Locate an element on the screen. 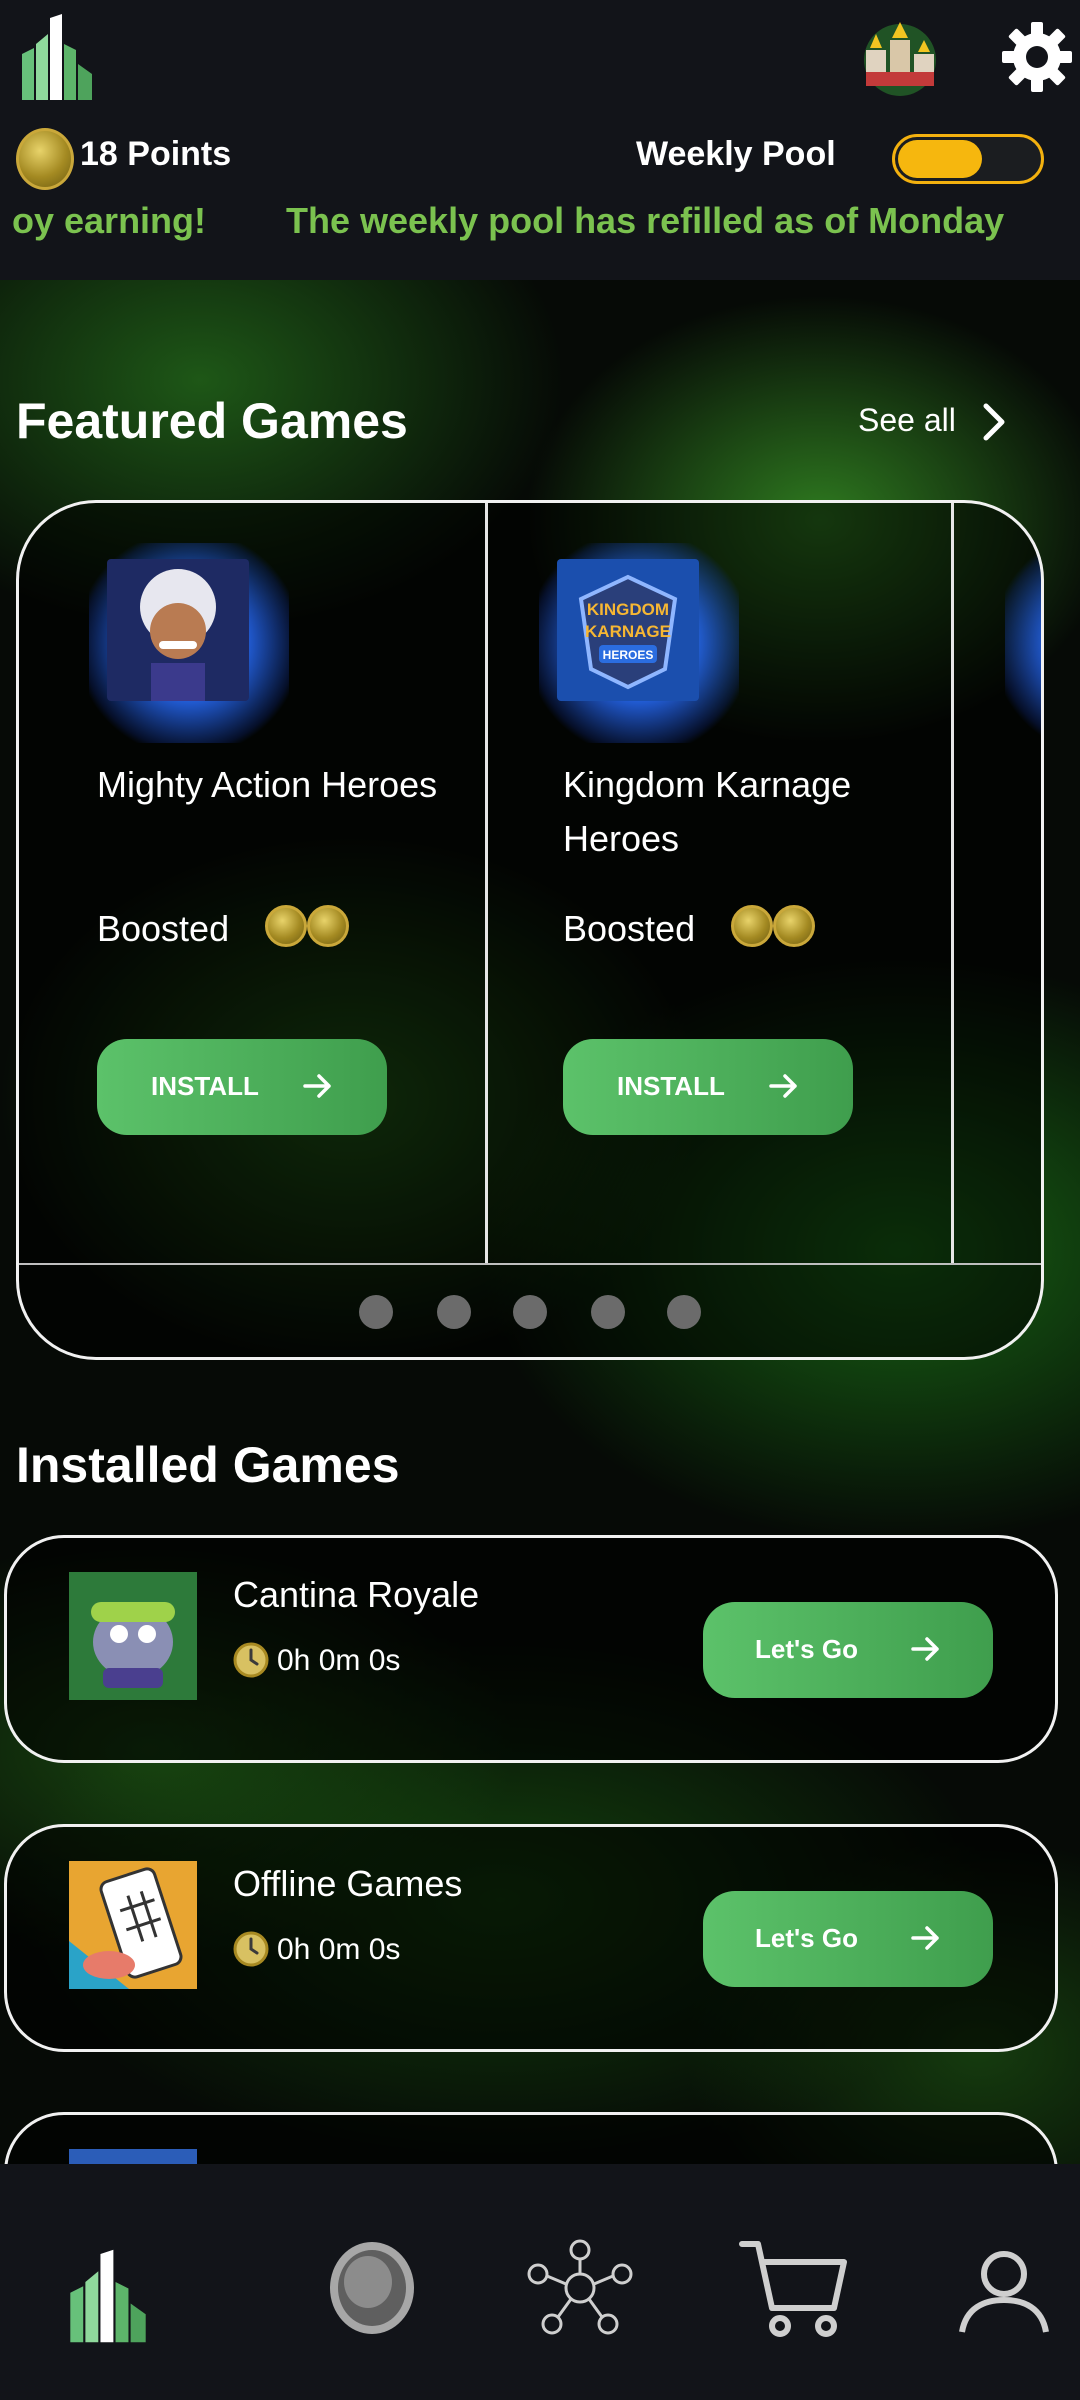 Image resolution: width=1080 pixels, height=2400 pixels. installed-game-row: Offline Games 0h 0m 0s Let's Go is located at coordinates (531, 1938).